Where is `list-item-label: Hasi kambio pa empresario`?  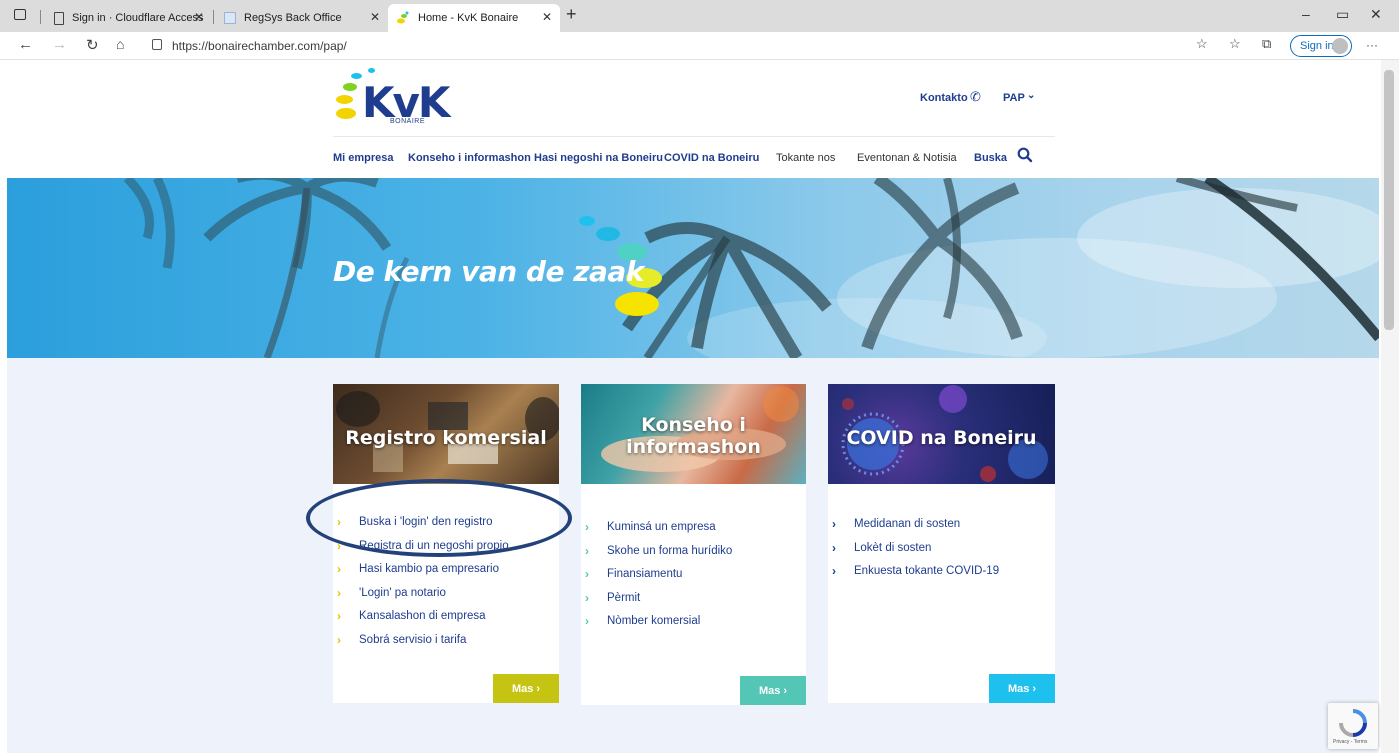 list-item-label: Hasi kambio pa empresario is located at coordinates (429, 569).